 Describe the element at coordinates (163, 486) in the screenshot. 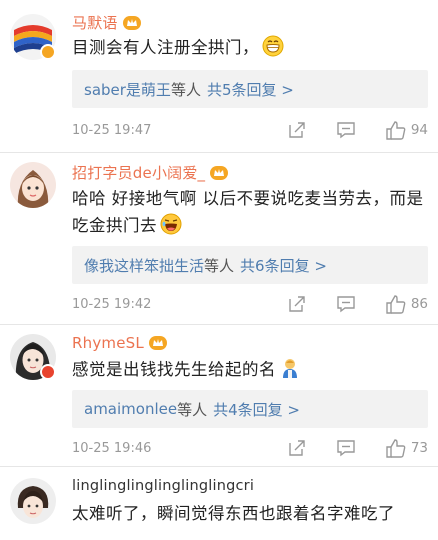

I see `username: linglinglinglinglinglingcri` at that location.